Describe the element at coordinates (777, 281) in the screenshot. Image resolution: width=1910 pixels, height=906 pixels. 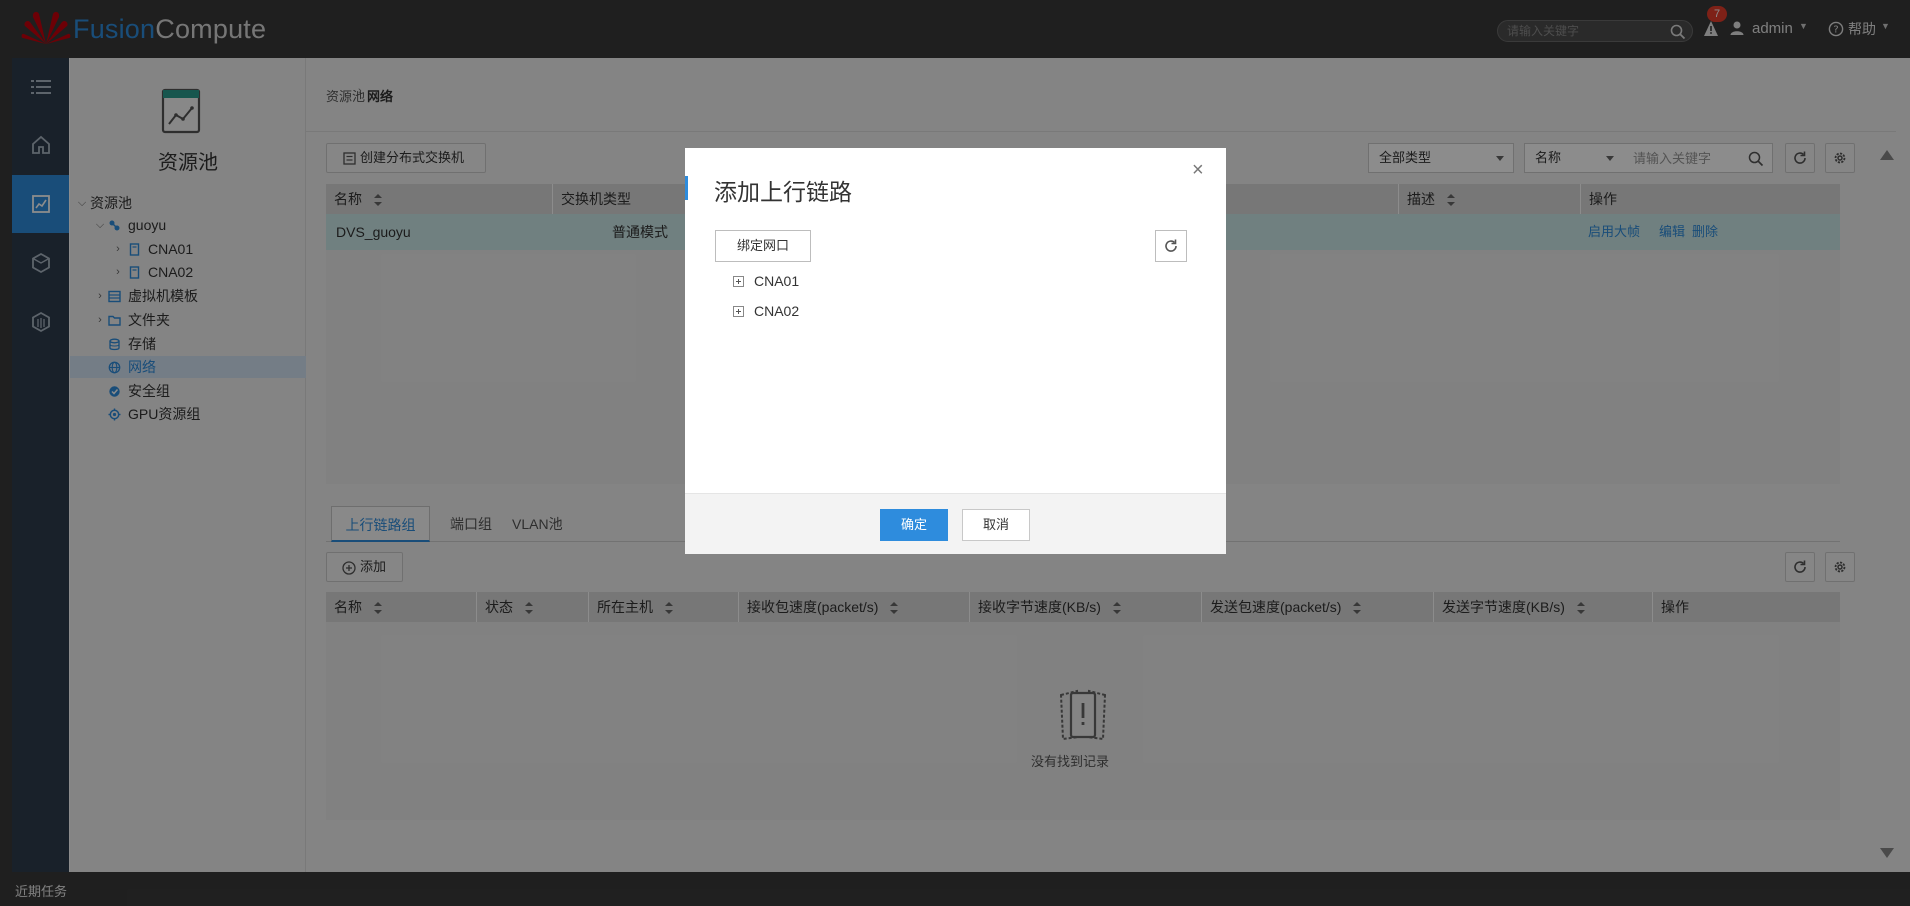
I see `node-label: CNA01` at that location.